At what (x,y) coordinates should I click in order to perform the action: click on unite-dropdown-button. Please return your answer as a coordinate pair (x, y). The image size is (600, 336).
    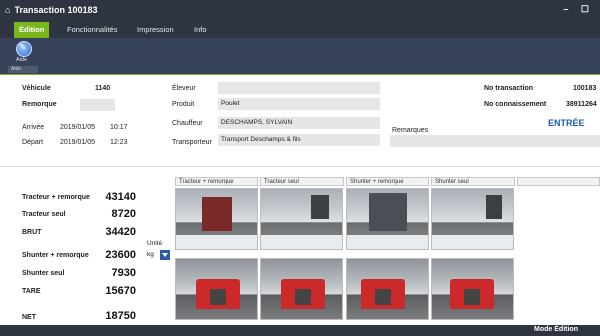
    Looking at the image, I should click on (165, 255).